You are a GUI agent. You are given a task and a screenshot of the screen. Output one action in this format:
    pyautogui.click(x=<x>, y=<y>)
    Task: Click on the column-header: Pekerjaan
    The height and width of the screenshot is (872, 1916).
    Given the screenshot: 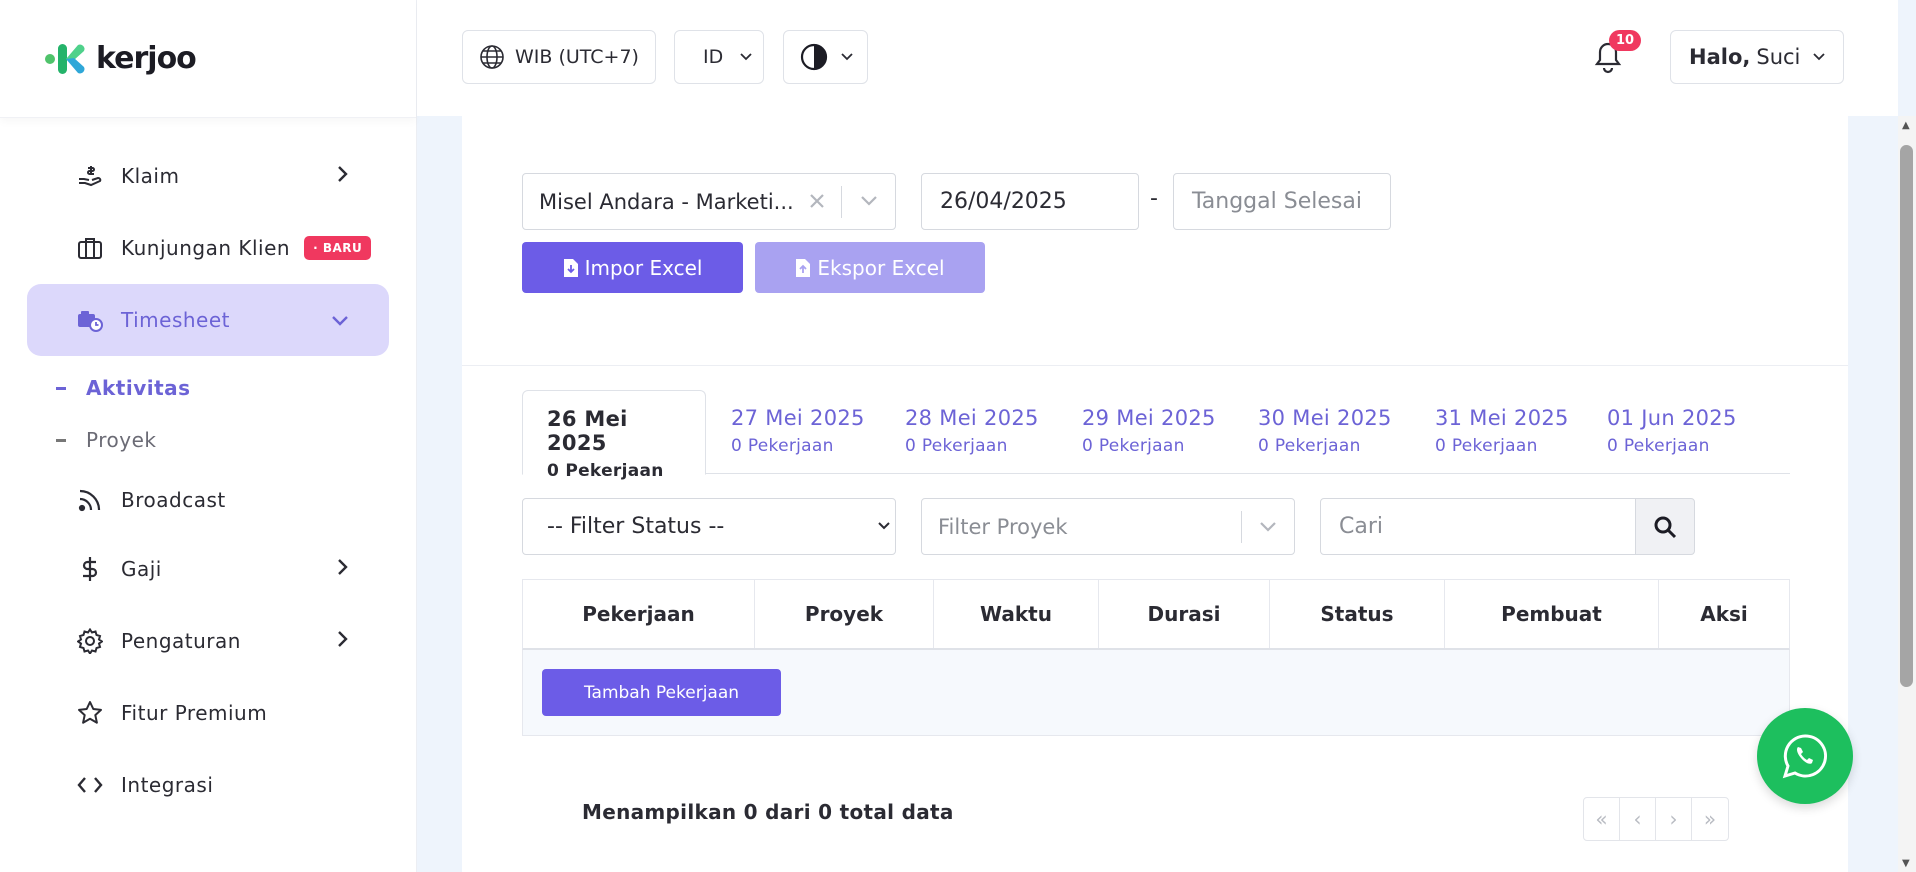 What is the action you would take?
    pyautogui.click(x=639, y=614)
    